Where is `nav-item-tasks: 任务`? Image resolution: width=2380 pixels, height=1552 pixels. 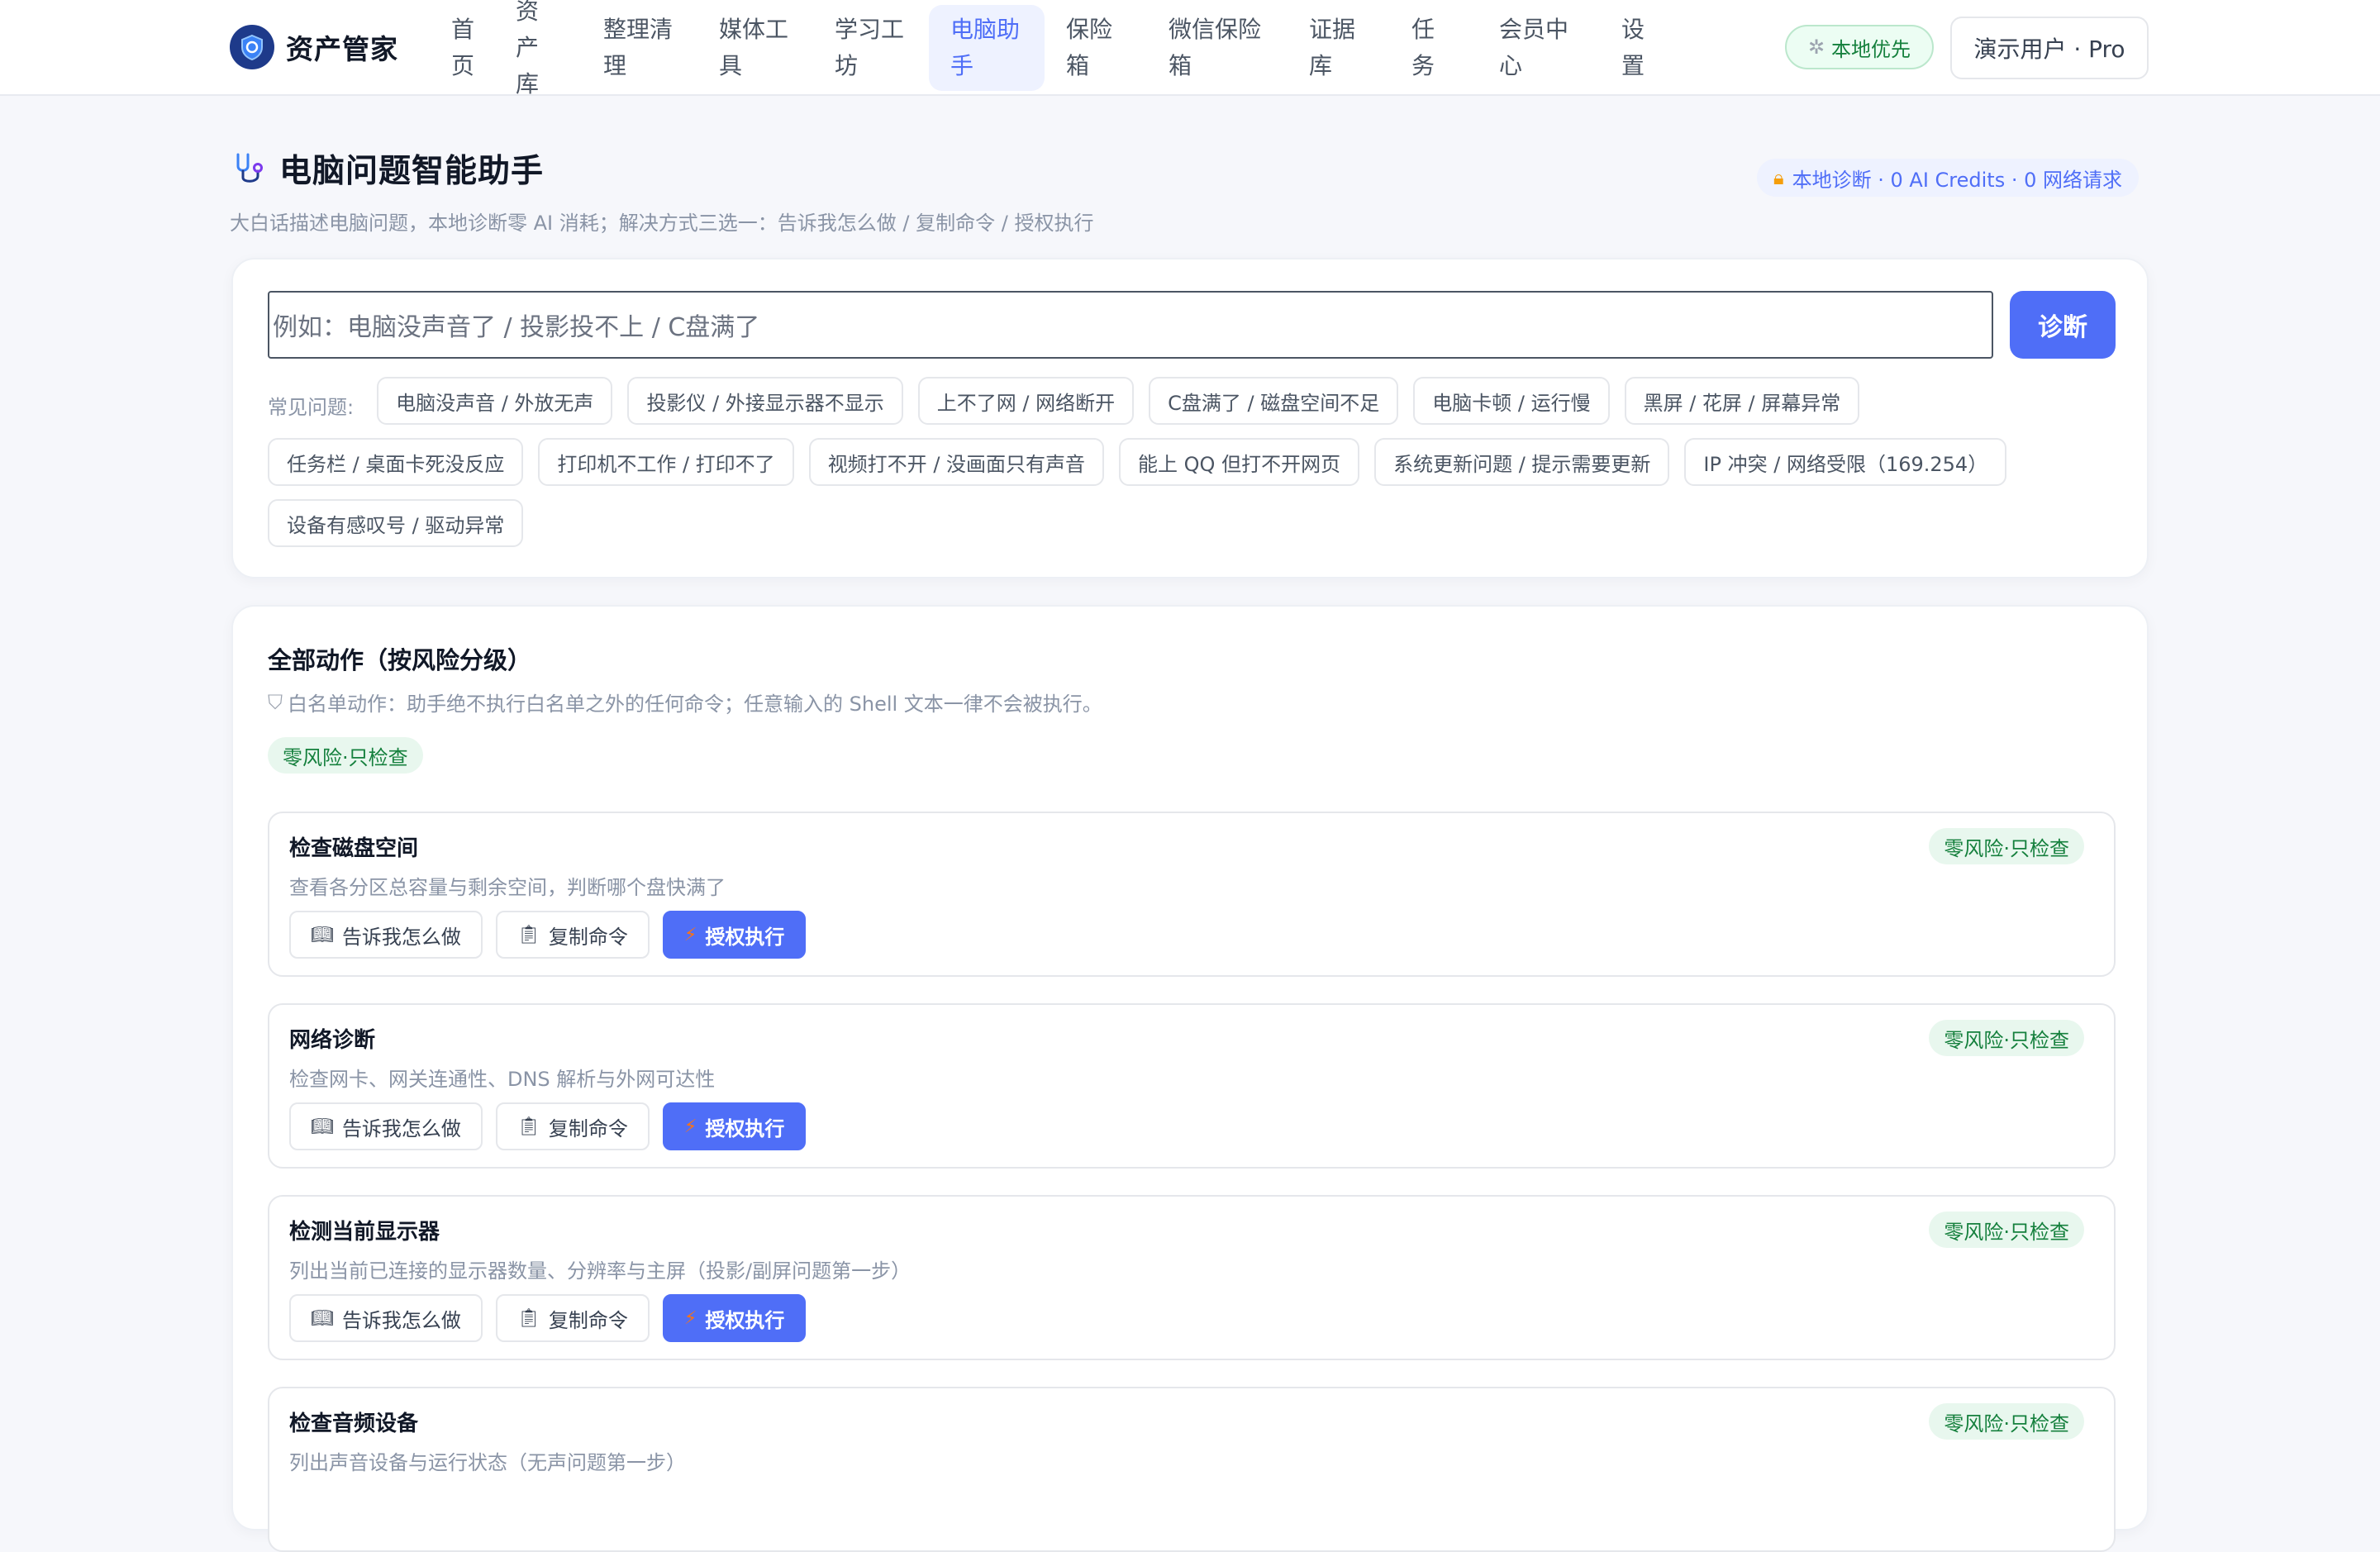
nav-item-tasks: 任务 is located at coordinates (1434, 48).